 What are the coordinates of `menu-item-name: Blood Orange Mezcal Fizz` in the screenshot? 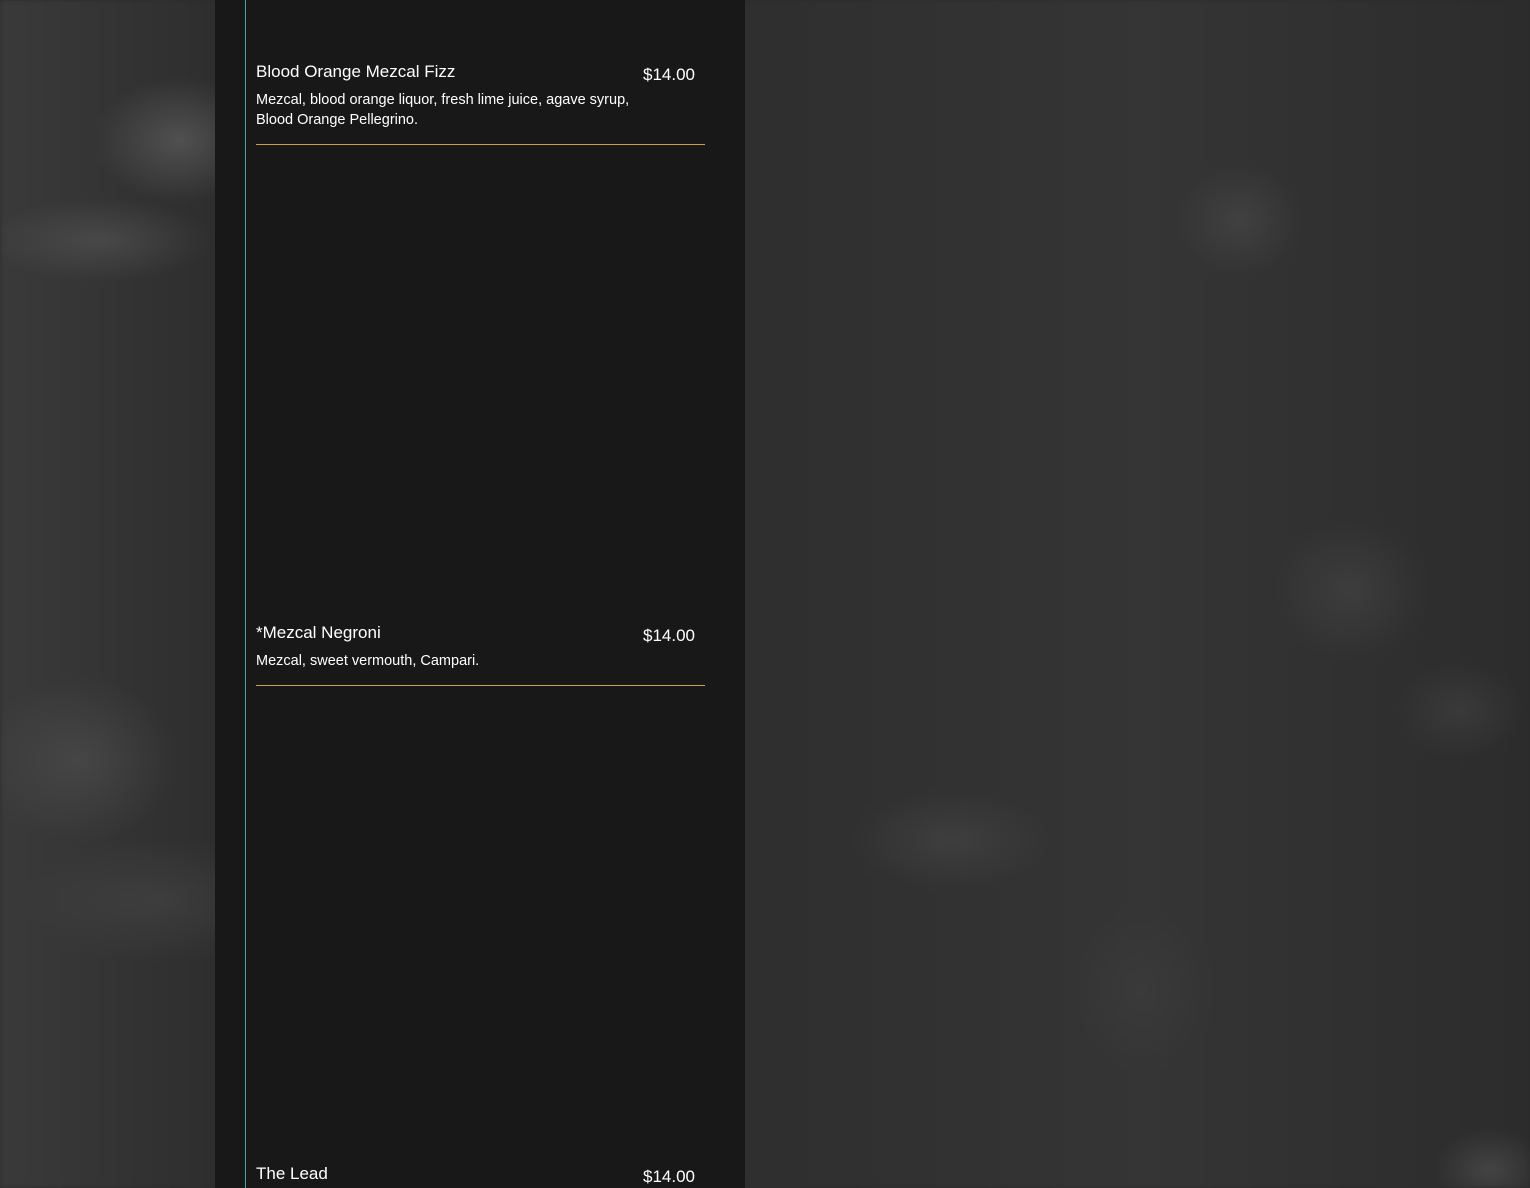 It's located at (356, 71).